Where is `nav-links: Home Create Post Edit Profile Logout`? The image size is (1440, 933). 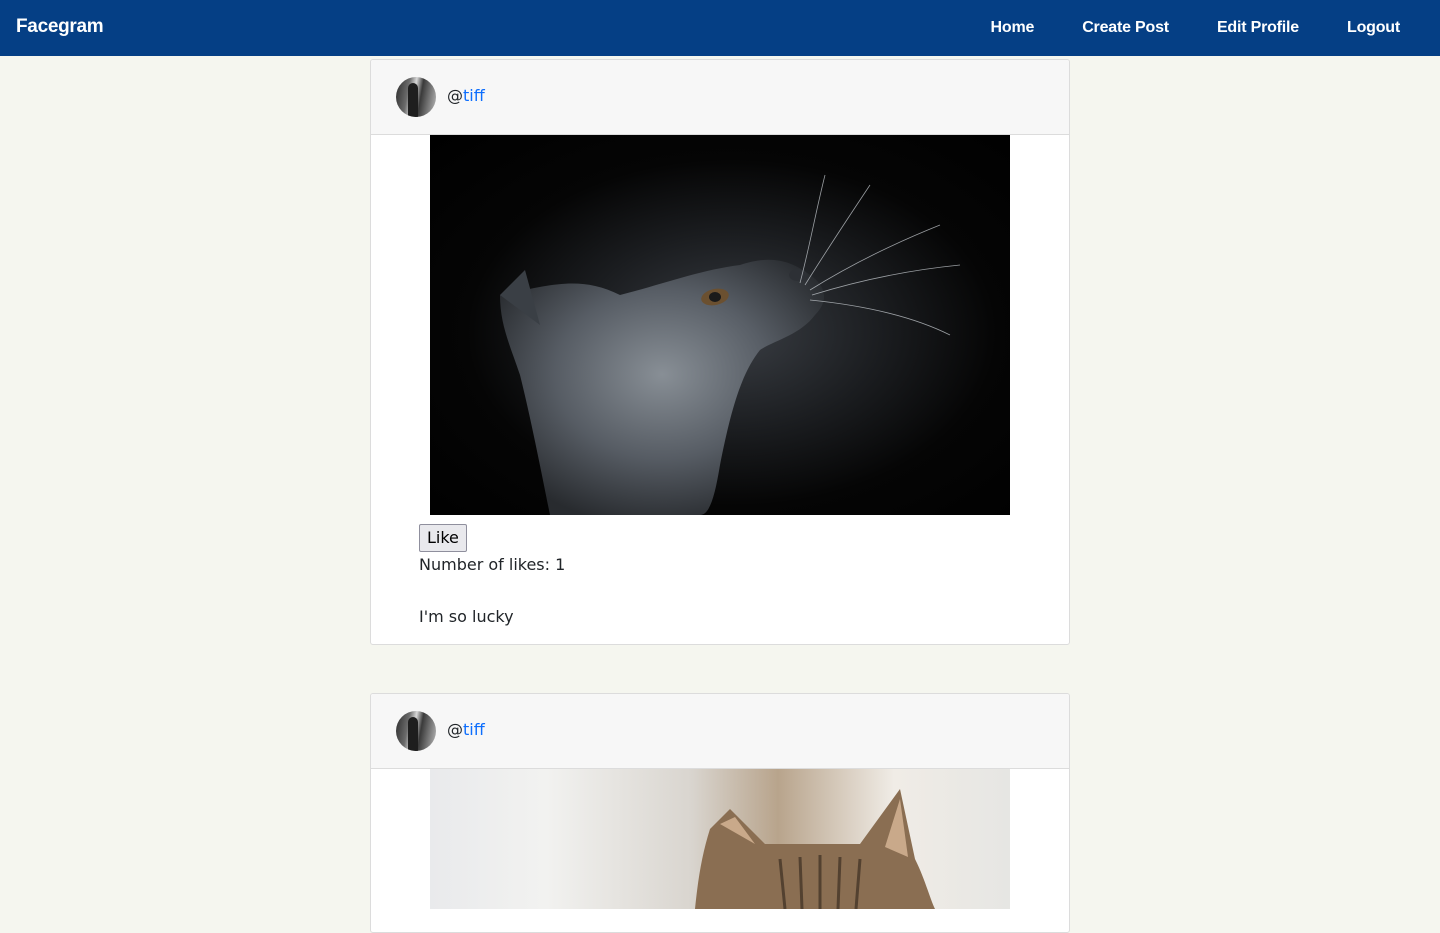
nav-links: Home Create Post Edit Profile Logout is located at coordinates (1195, 28).